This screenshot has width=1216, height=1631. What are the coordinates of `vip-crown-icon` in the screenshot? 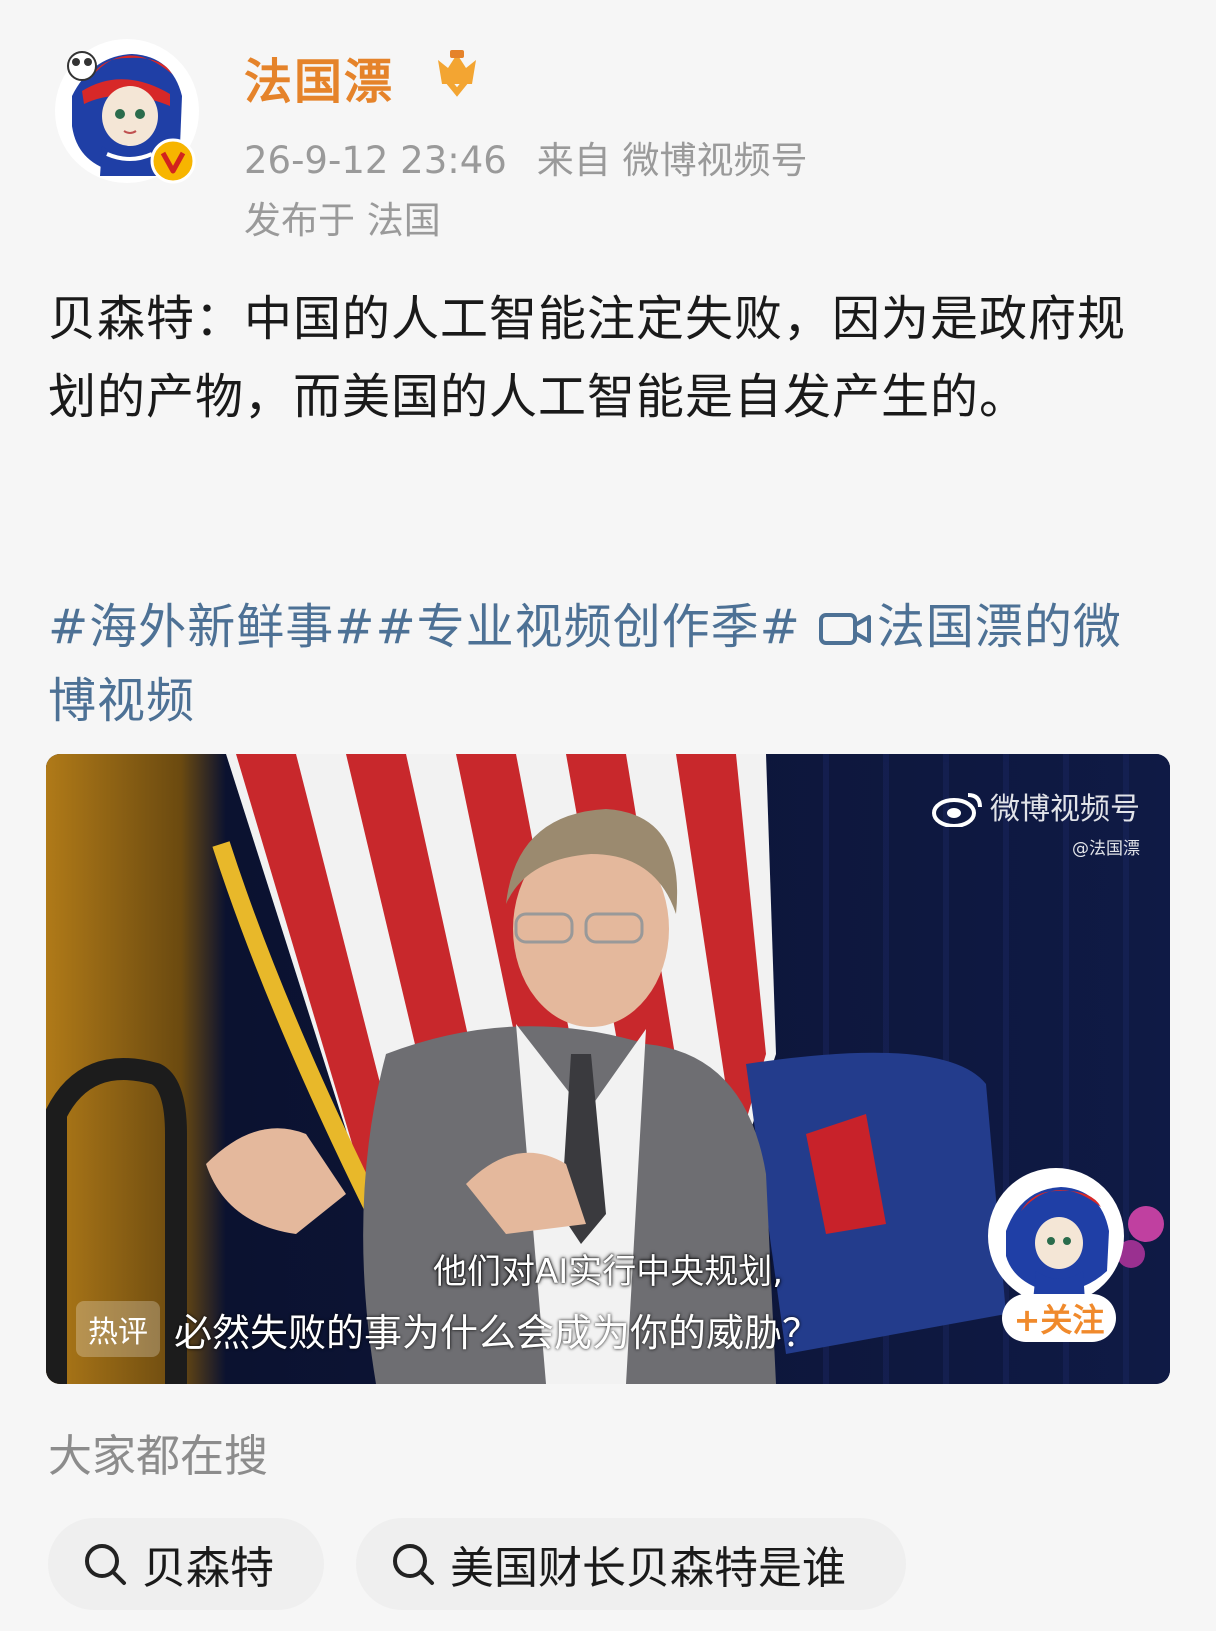 It's located at (457, 72).